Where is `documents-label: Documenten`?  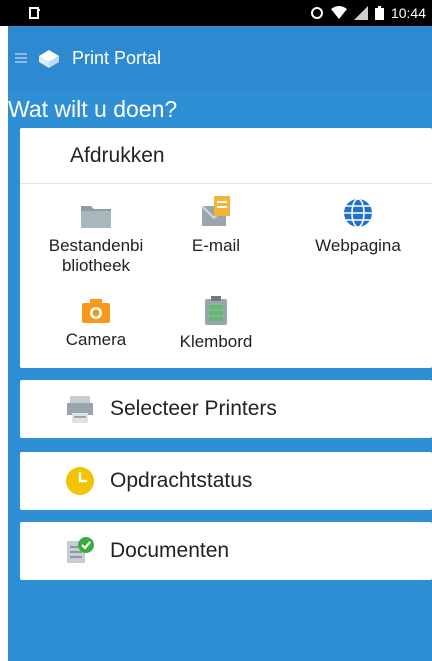
documents-label: Documenten is located at coordinates (170, 550).